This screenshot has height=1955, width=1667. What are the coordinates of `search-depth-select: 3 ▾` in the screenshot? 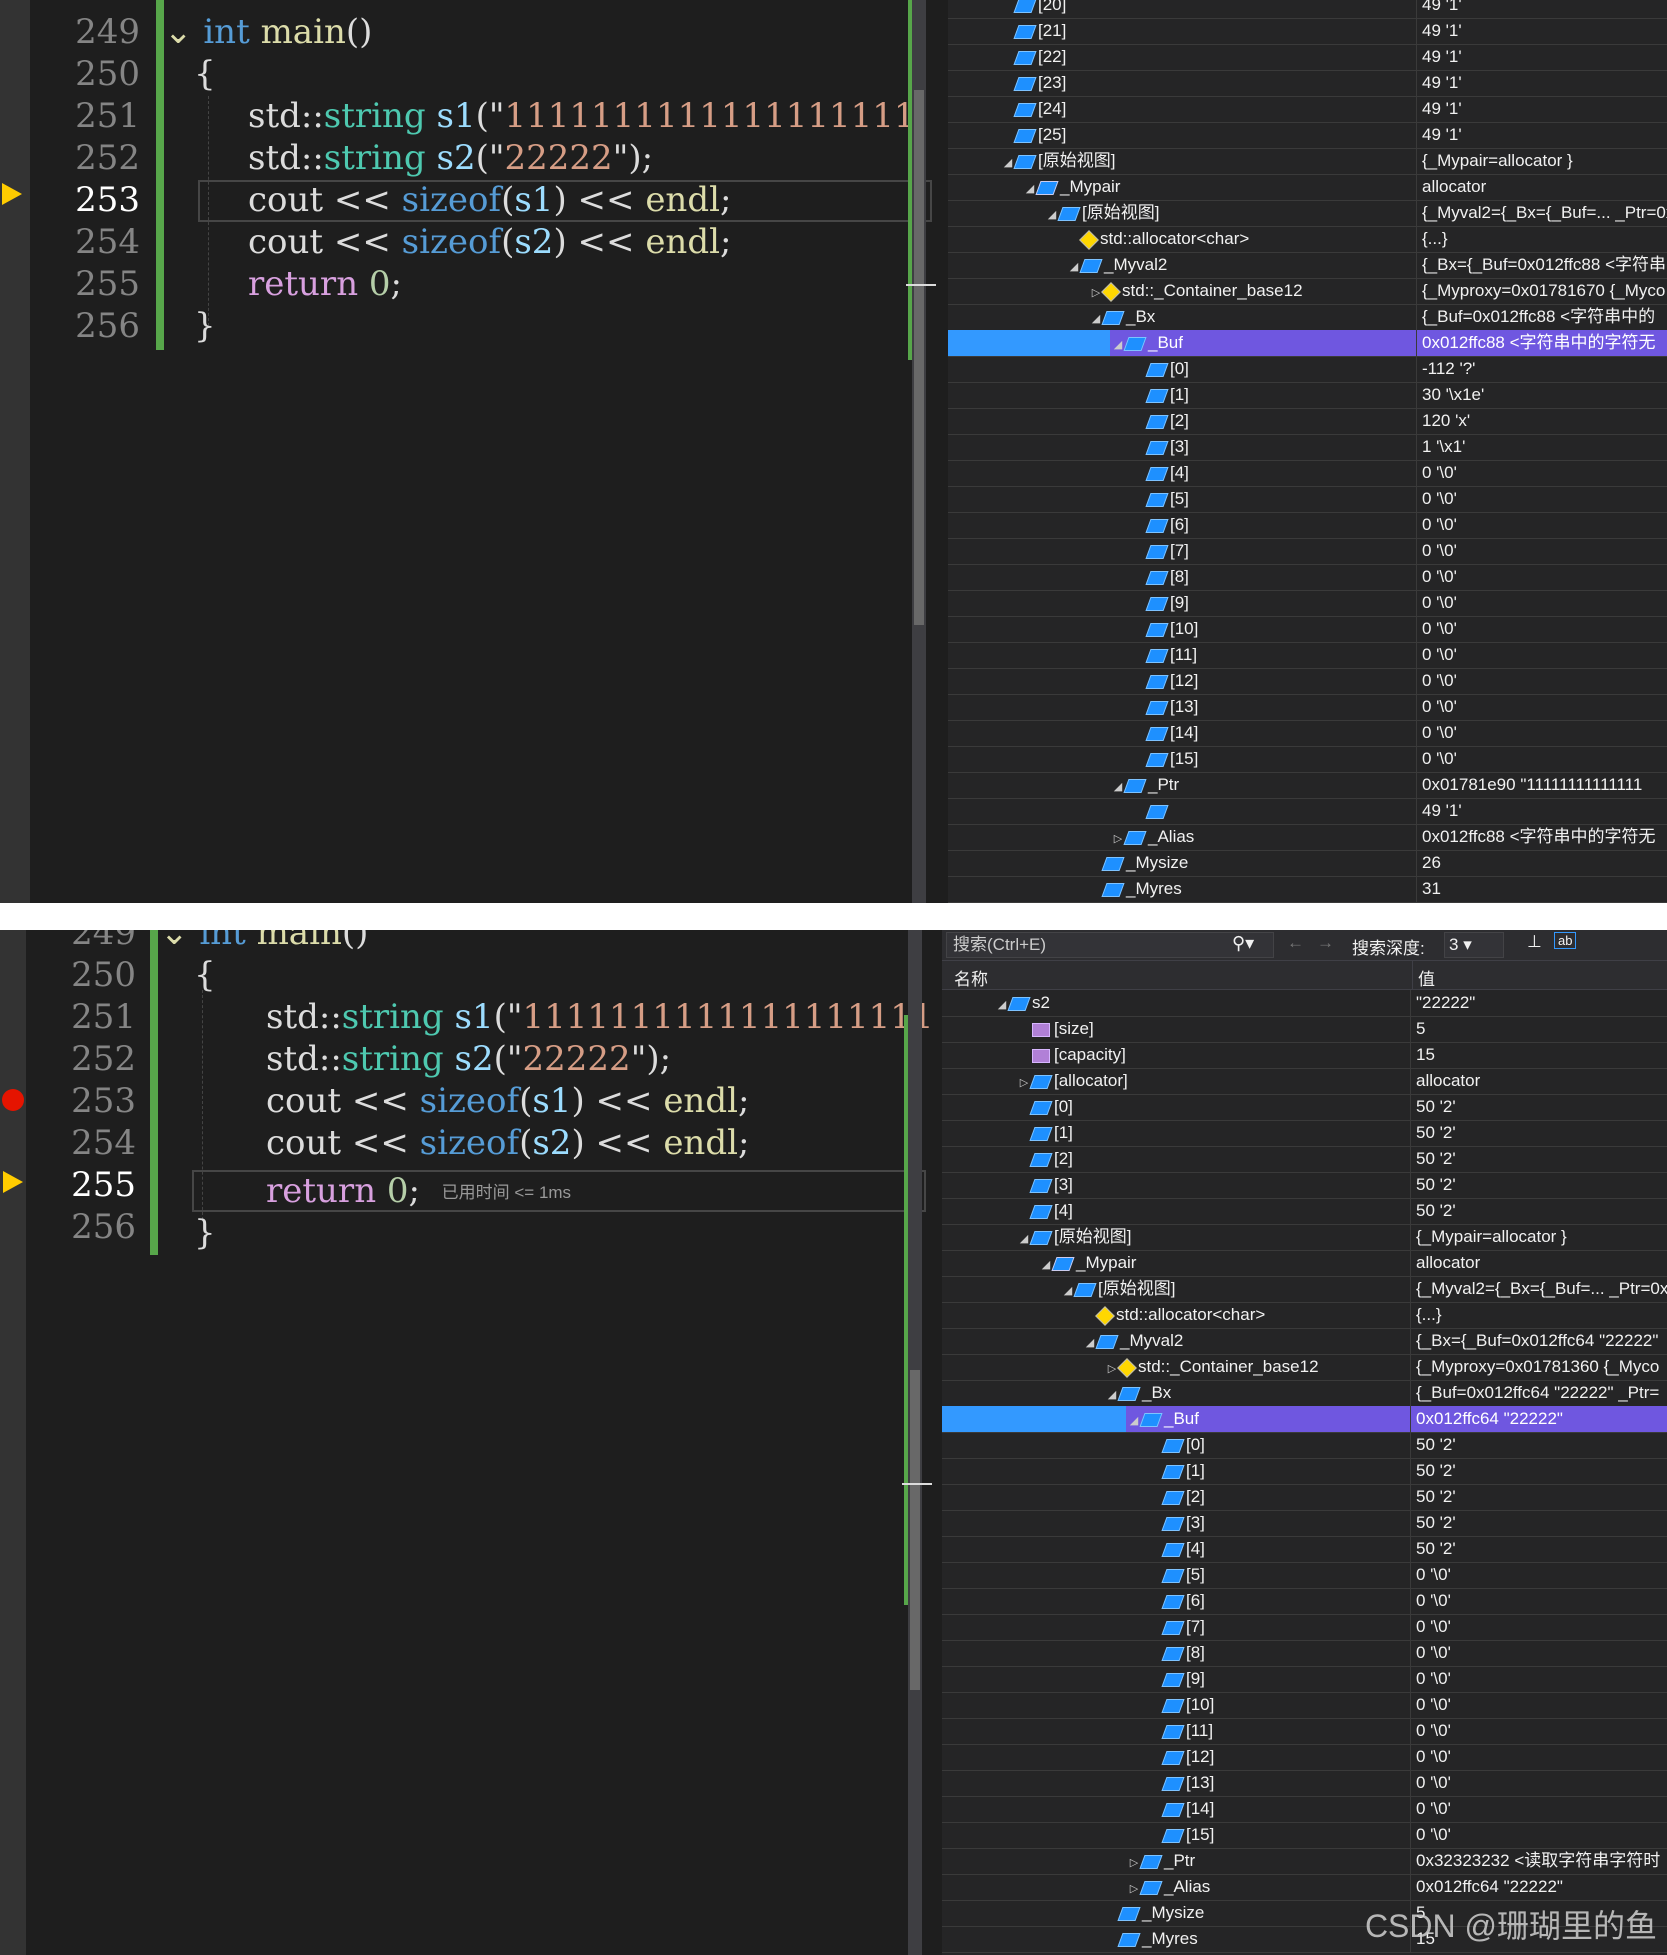 It's located at (1474, 945).